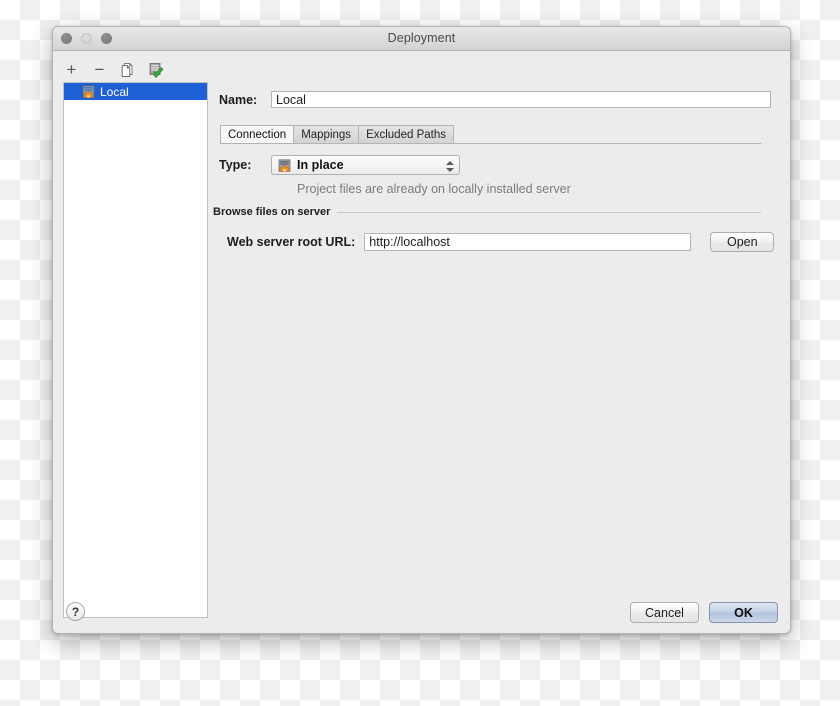  Describe the element at coordinates (528, 242) in the screenshot. I see `url-input` at that location.